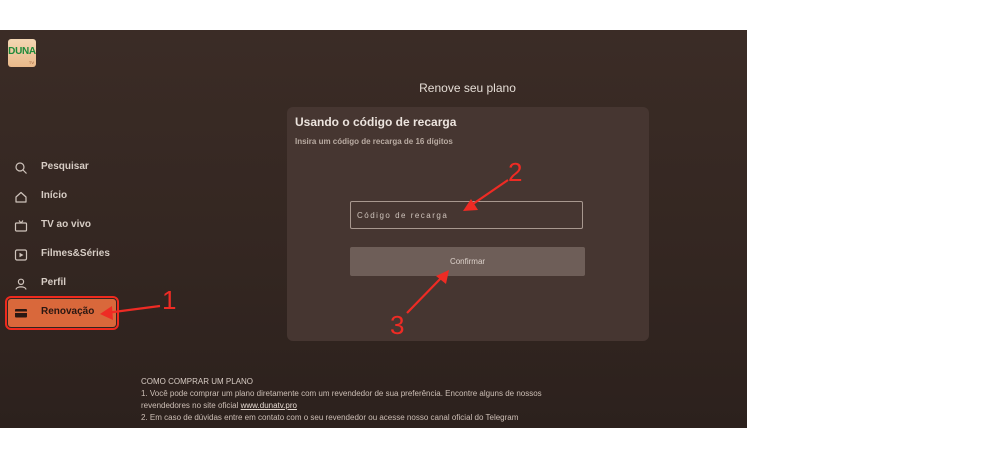  I want to click on sidebar-item-tv-ao-vivo: TV ao vivo, so click(62, 226).